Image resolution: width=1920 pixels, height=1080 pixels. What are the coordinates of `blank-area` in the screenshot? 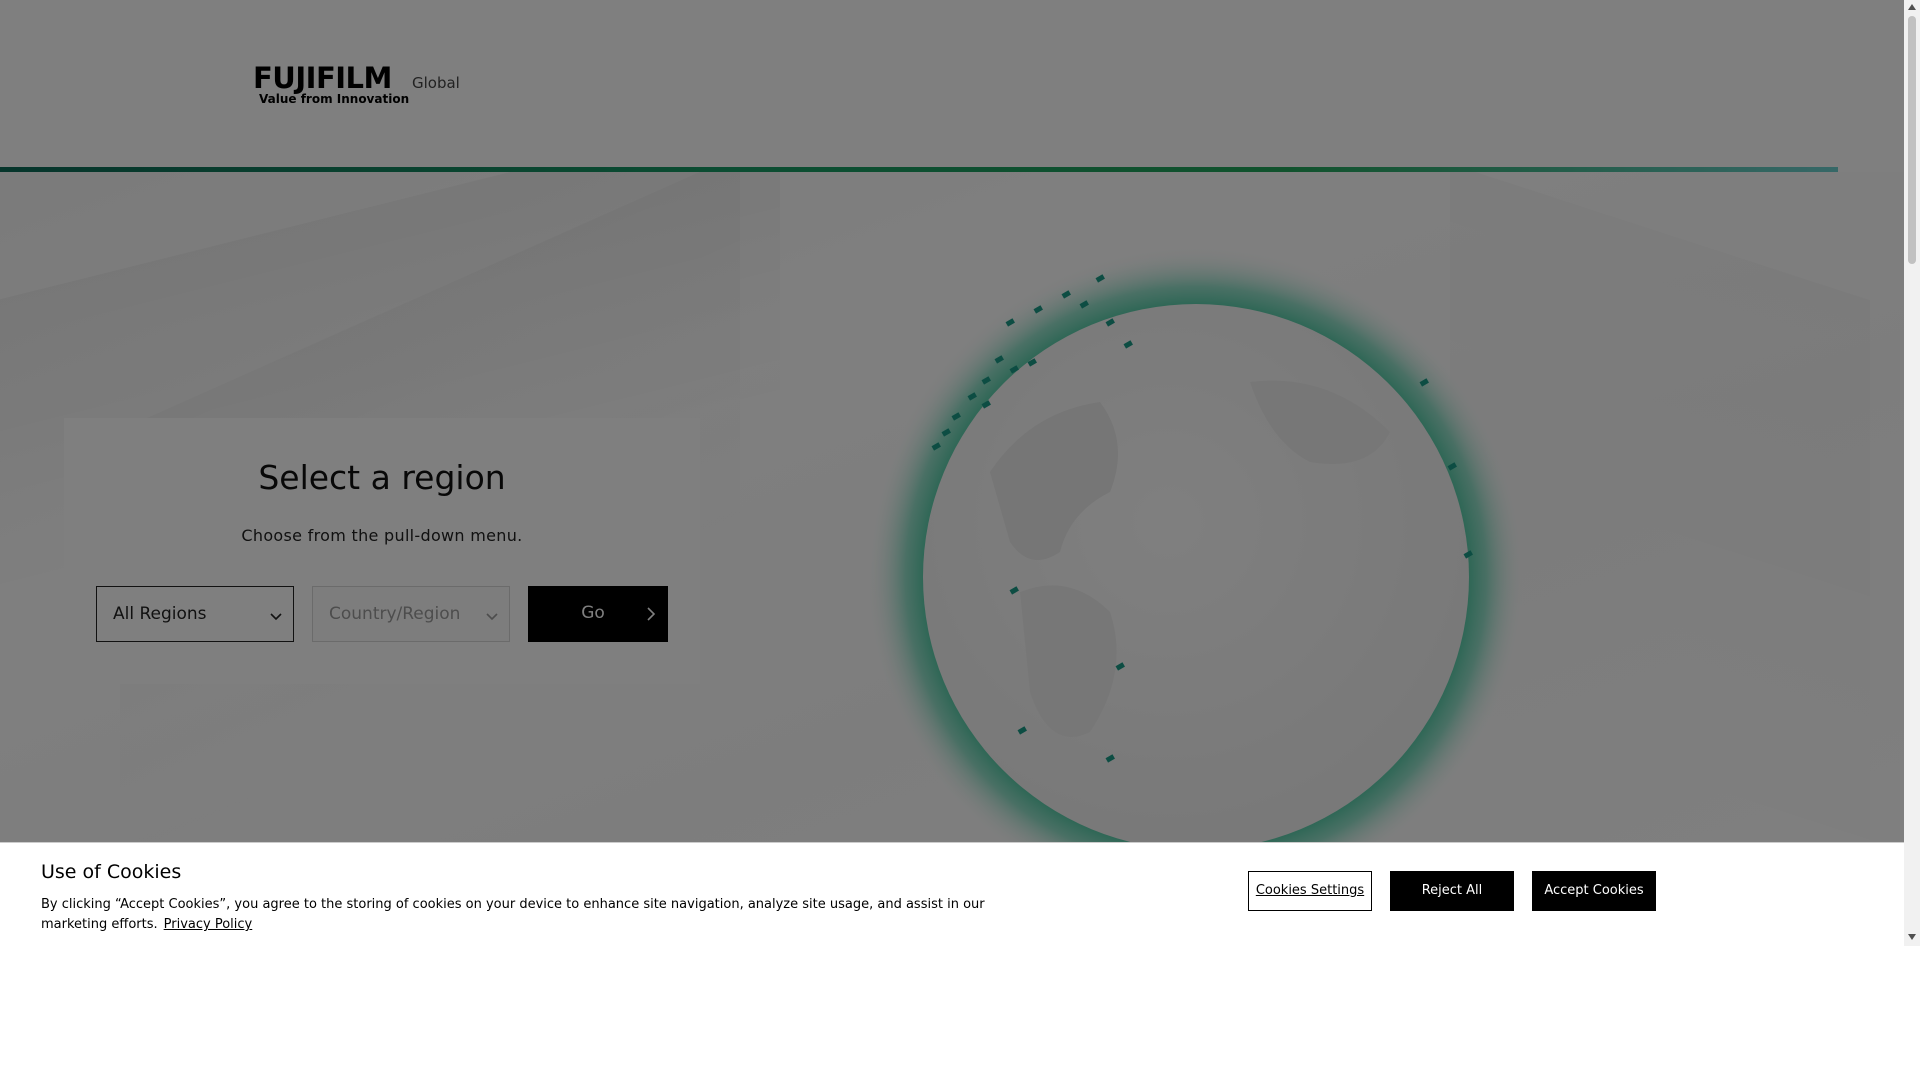 It's located at (960, 1013).